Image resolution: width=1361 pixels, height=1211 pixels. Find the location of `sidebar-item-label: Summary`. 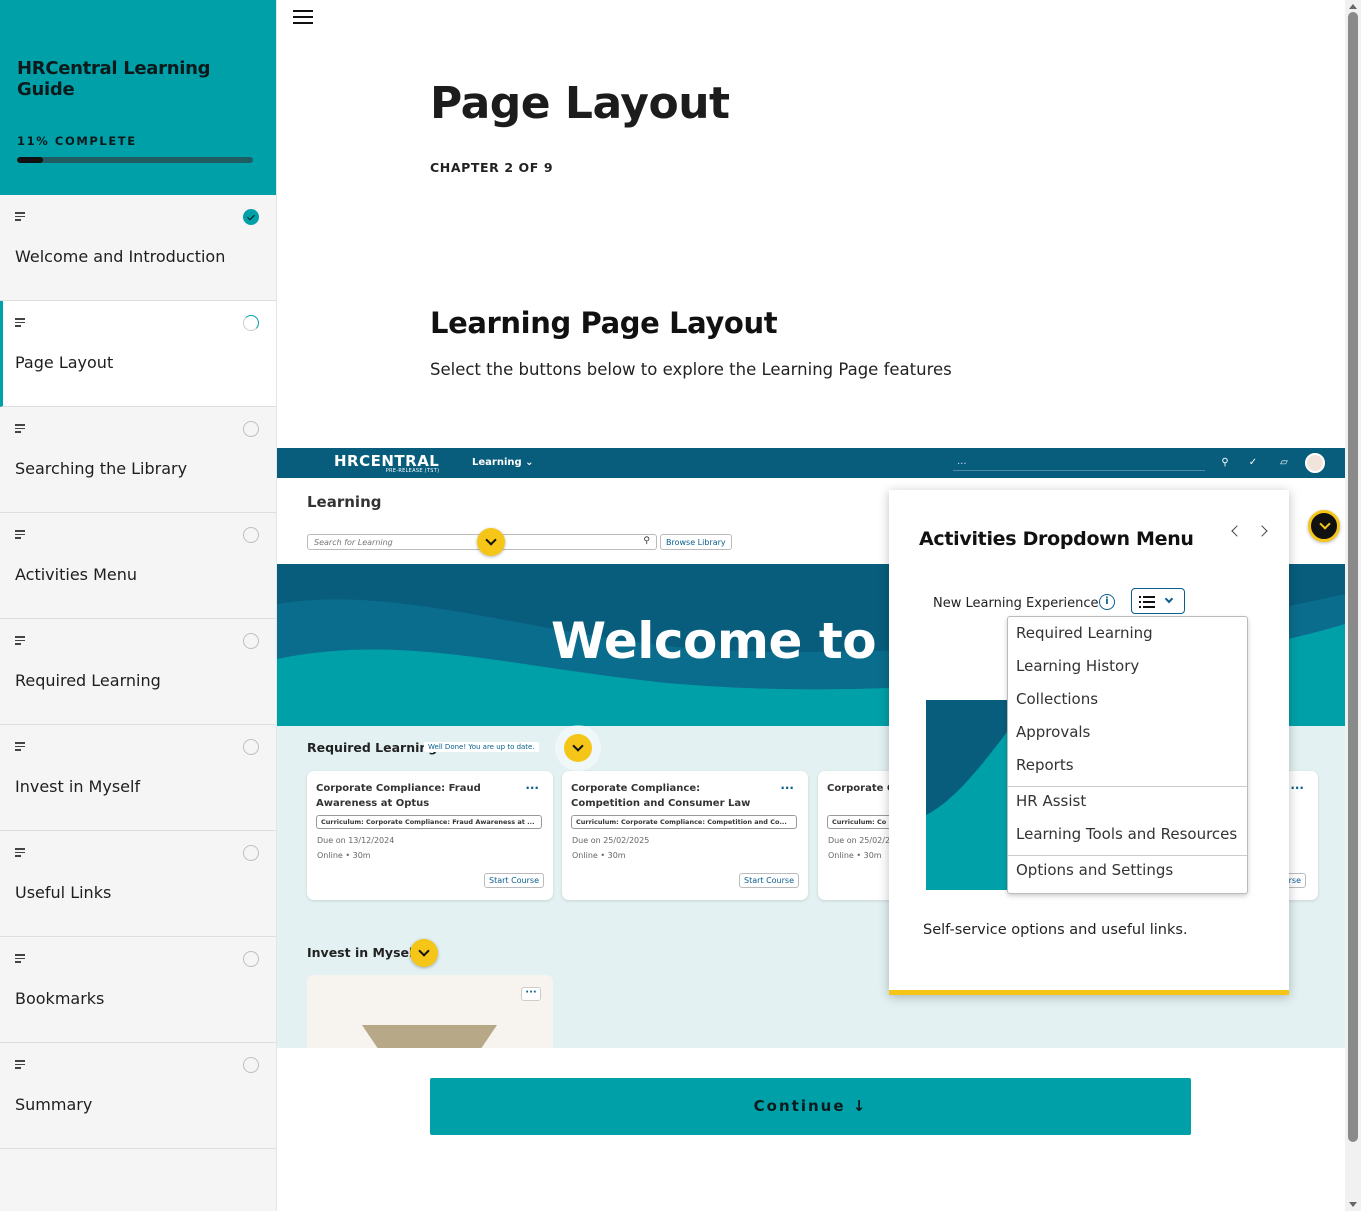

sidebar-item-label: Summary is located at coordinates (54, 1104).